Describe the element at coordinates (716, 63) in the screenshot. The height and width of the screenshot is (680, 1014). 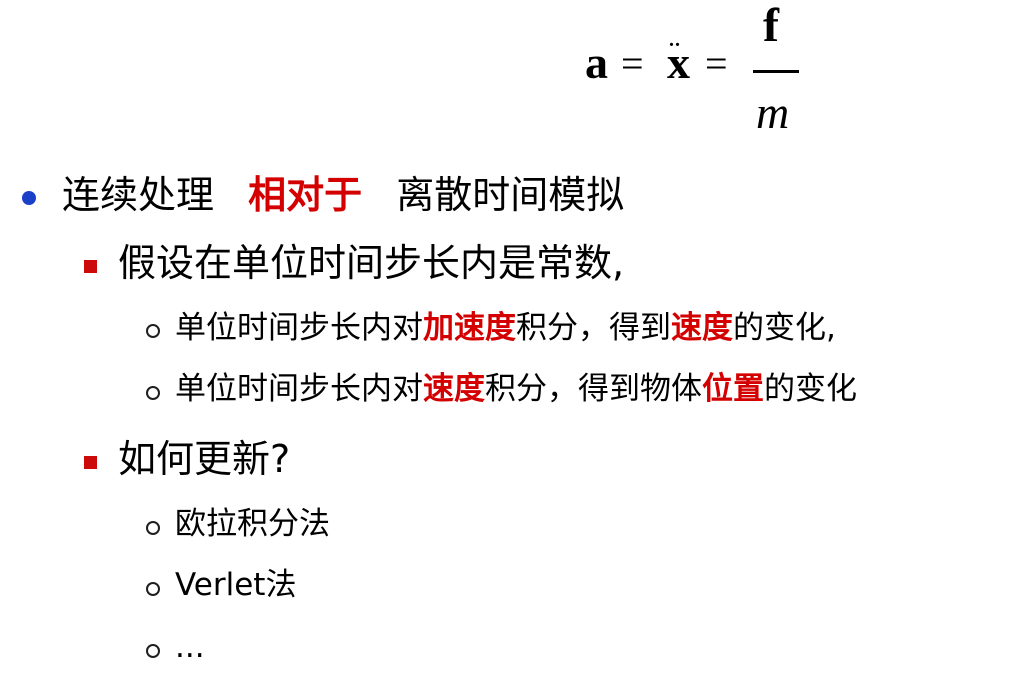
I see `formula-equals-2: =` at that location.